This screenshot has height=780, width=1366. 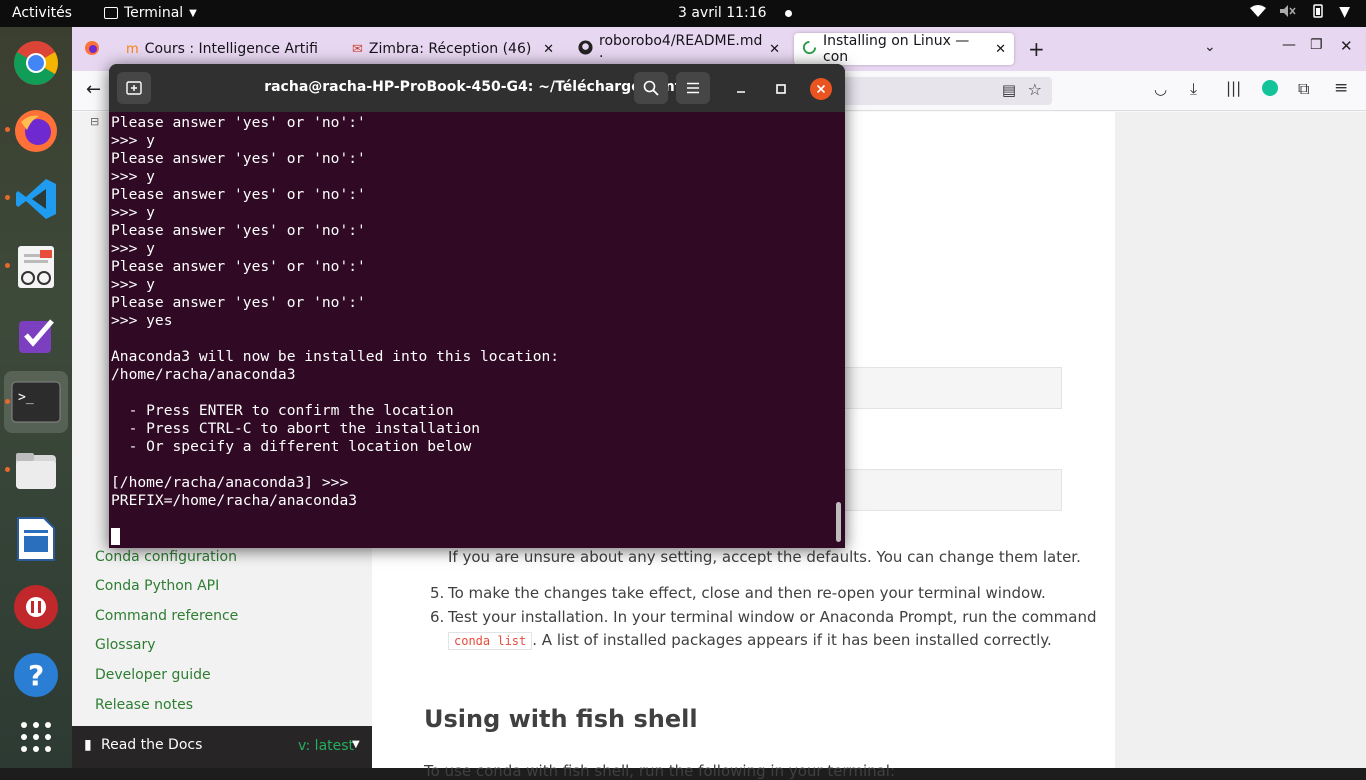 I want to click on extensions-icon: ⧉, so click(x=1303, y=89).